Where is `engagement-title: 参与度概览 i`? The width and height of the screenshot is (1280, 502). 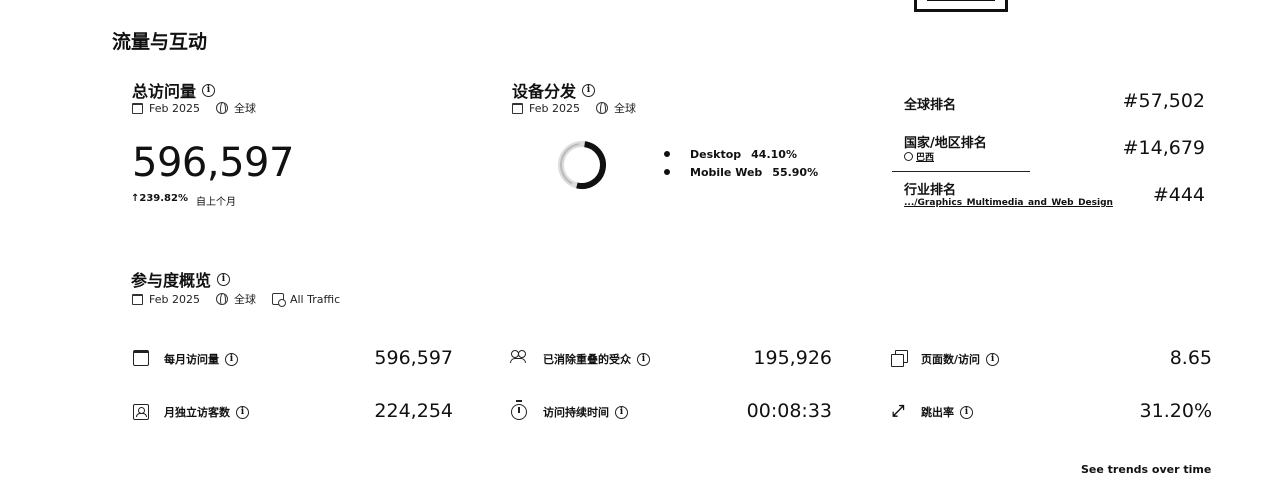 engagement-title: 参与度概览 i is located at coordinates (181, 279).